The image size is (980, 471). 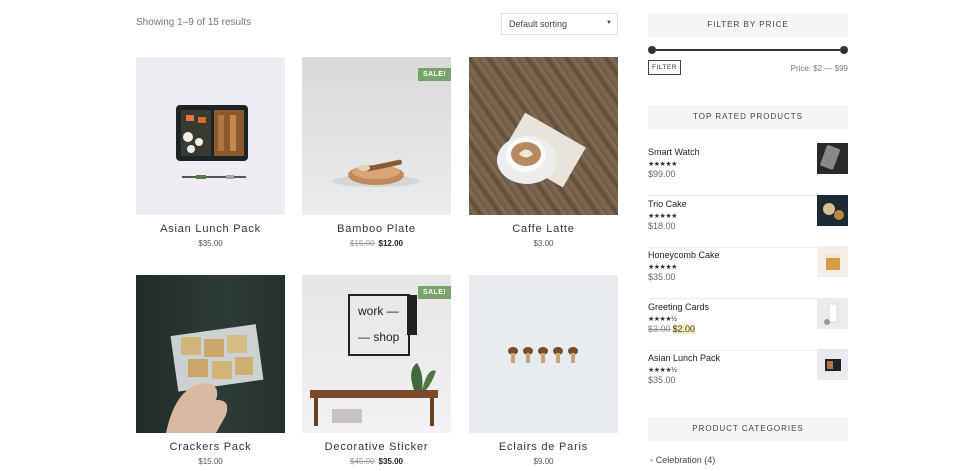 I want to click on top-rated-item: Honeycomb Cake ★★★★★ $35.00, so click(x=748, y=272).